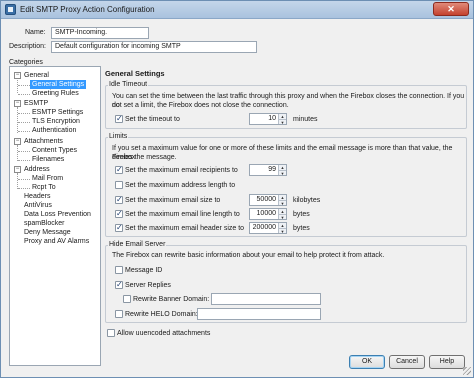  Describe the element at coordinates (119, 270) in the screenshot. I see `message-id-checkbox` at that location.